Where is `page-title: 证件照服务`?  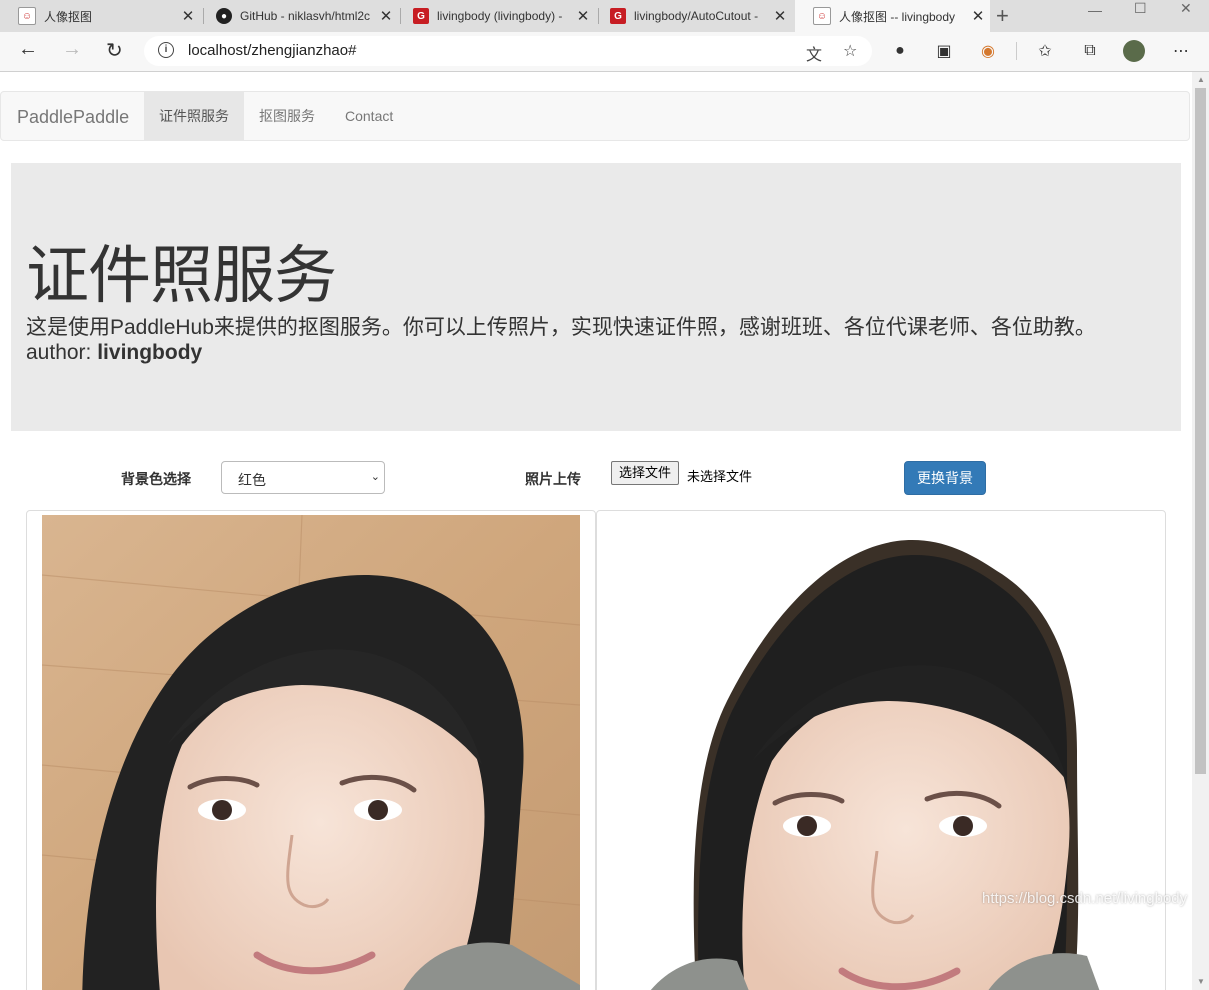 page-title: 证件照服务 is located at coordinates (181, 275).